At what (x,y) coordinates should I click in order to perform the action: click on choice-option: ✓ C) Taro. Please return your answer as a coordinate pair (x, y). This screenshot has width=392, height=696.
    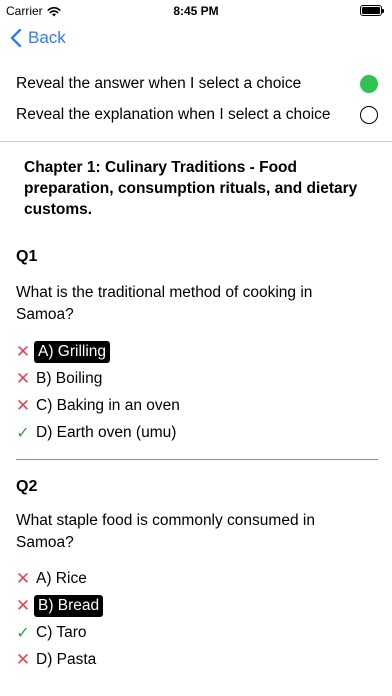
    Looking at the image, I should click on (59, 632).